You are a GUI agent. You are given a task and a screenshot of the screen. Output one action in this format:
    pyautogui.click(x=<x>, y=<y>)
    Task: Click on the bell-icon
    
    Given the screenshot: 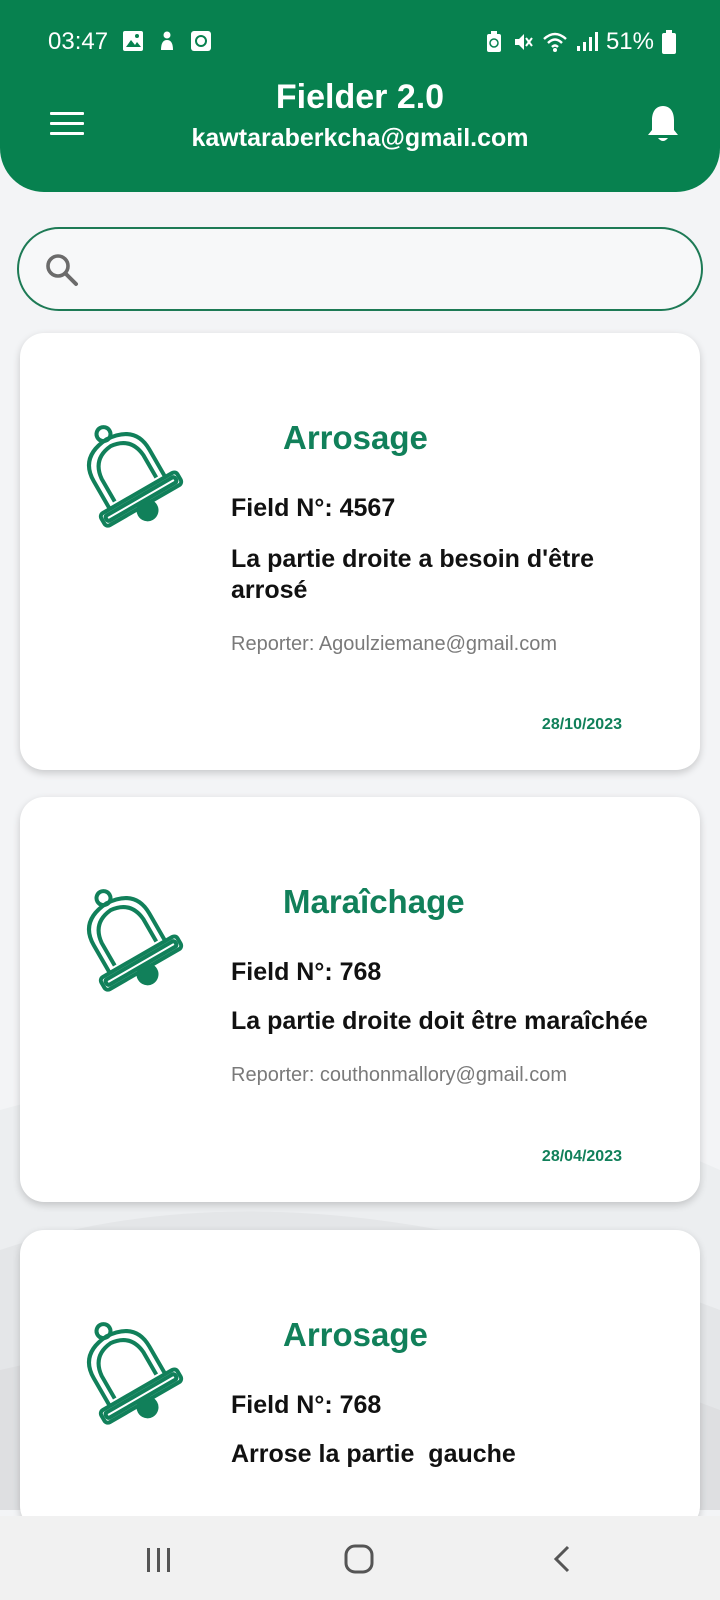 What is the action you would take?
    pyautogui.click(x=663, y=124)
    